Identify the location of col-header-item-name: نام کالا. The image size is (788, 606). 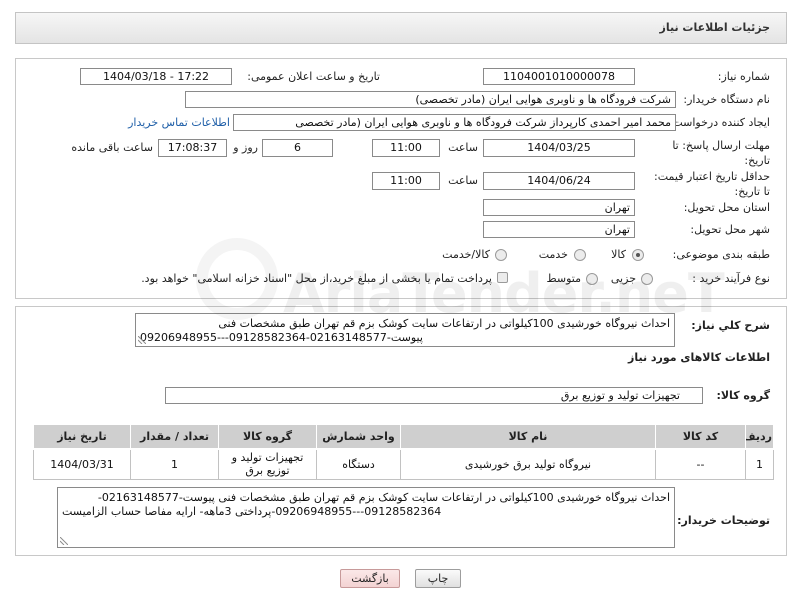
(528, 437).